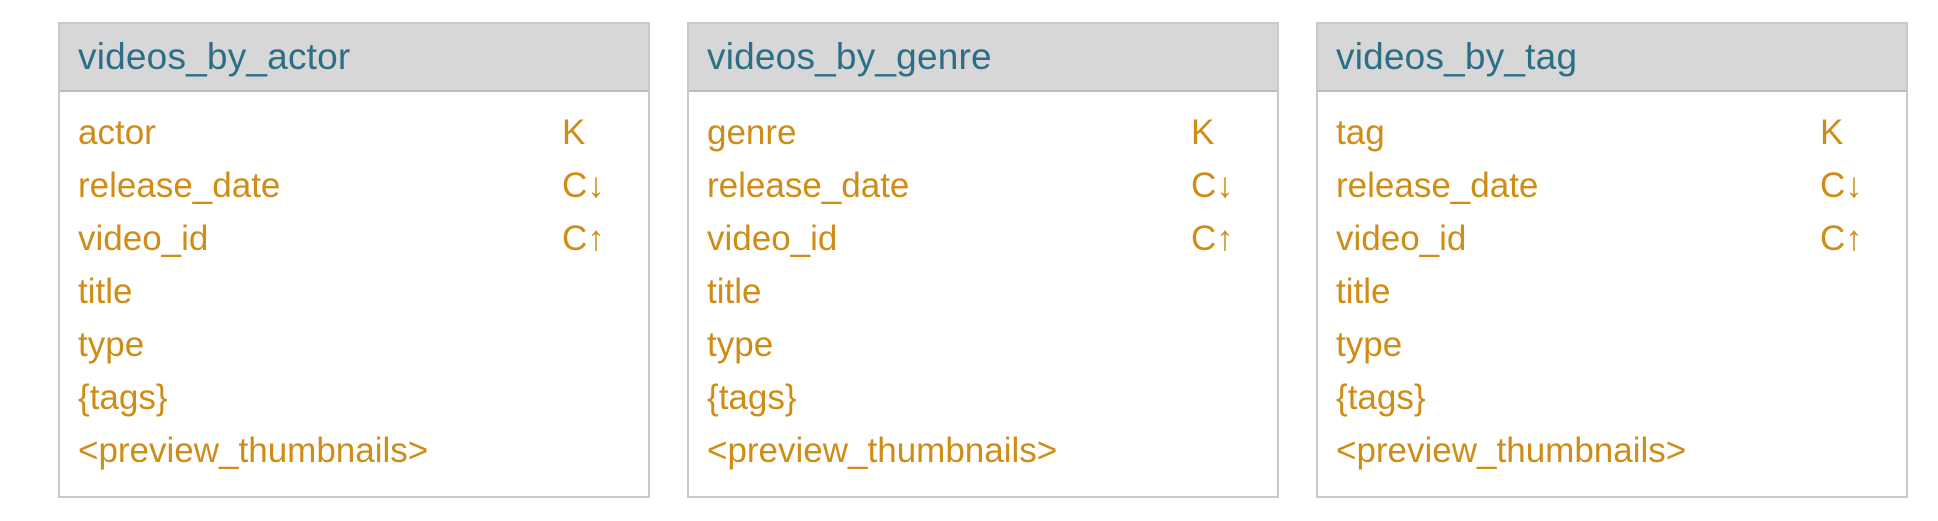  What do you see at coordinates (214, 56) in the screenshot?
I see `table-title: videos_by_actor` at bounding box center [214, 56].